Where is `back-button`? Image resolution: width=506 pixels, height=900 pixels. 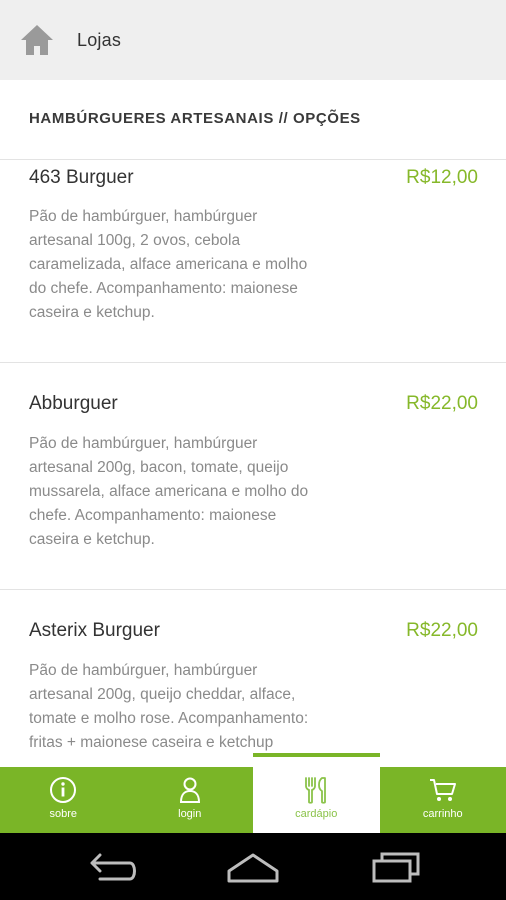
back-button is located at coordinates (114, 867).